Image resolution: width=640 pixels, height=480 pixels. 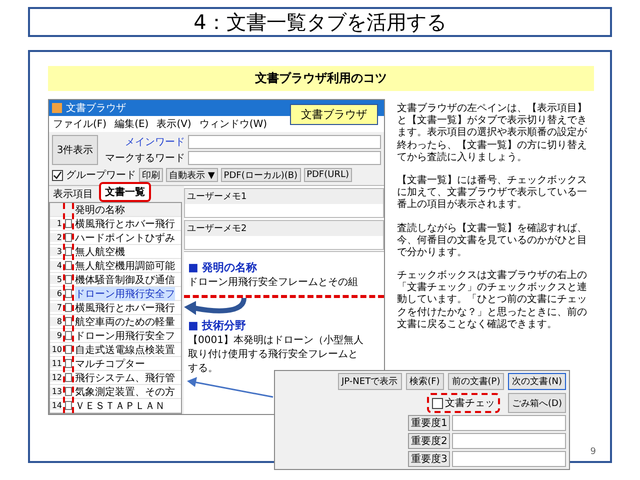 I want to click on body-text: 【0001】本発明はドローン（小型無人, so click(x=276, y=340).